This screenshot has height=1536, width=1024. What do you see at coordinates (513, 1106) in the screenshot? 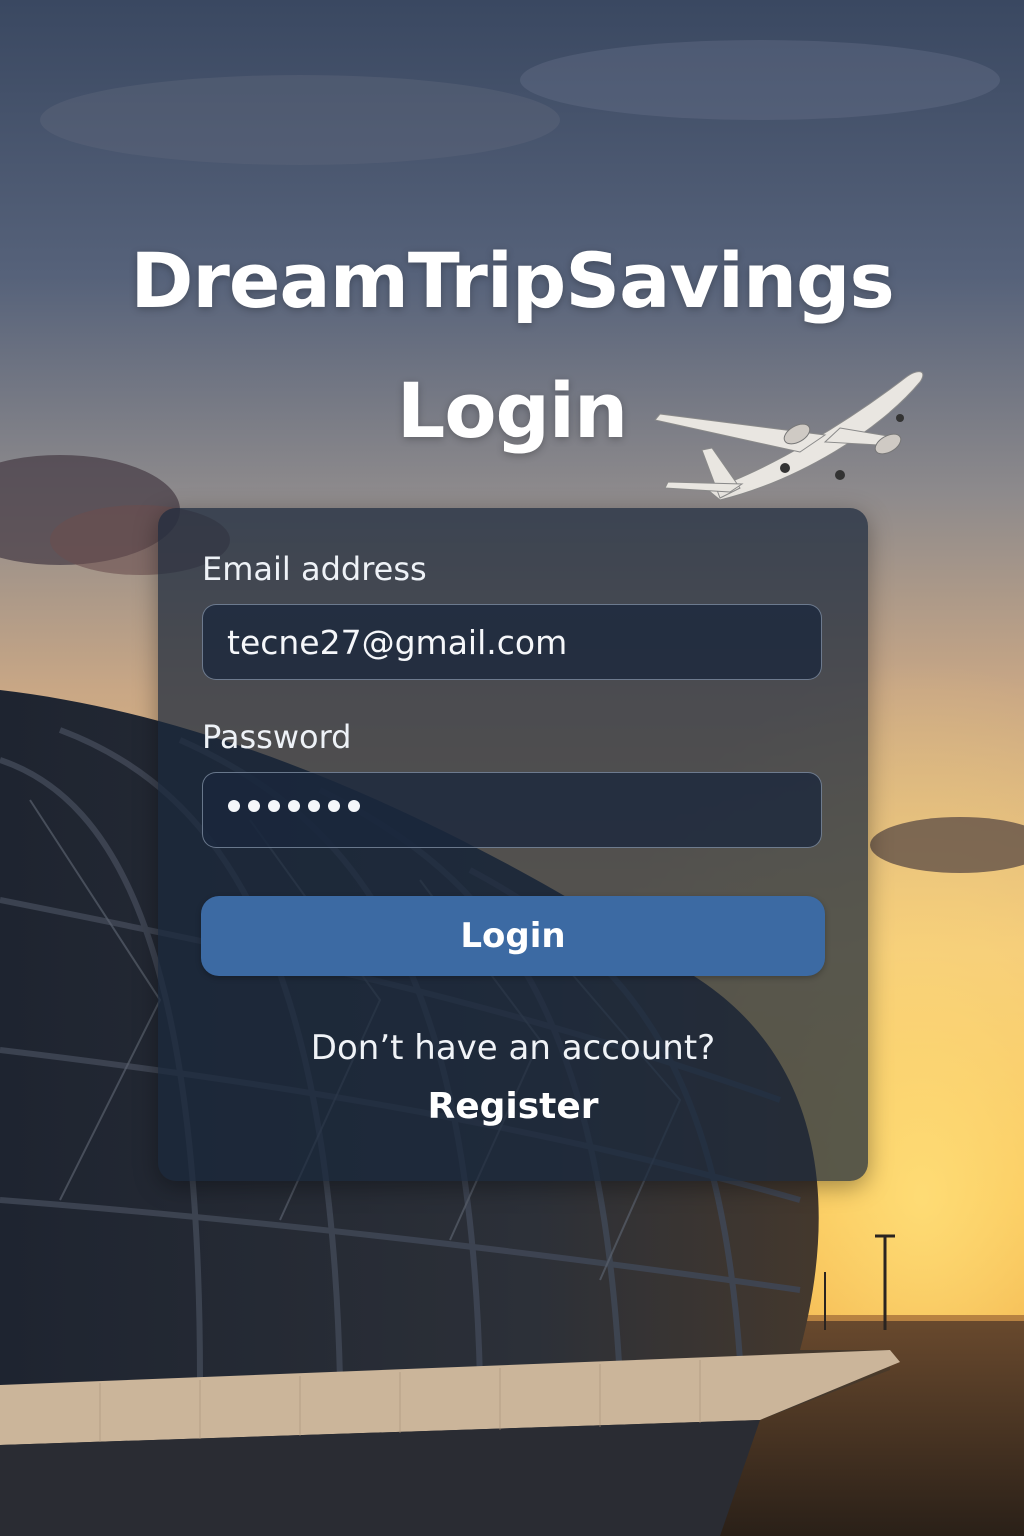
I see `register-link: Register` at bounding box center [513, 1106].